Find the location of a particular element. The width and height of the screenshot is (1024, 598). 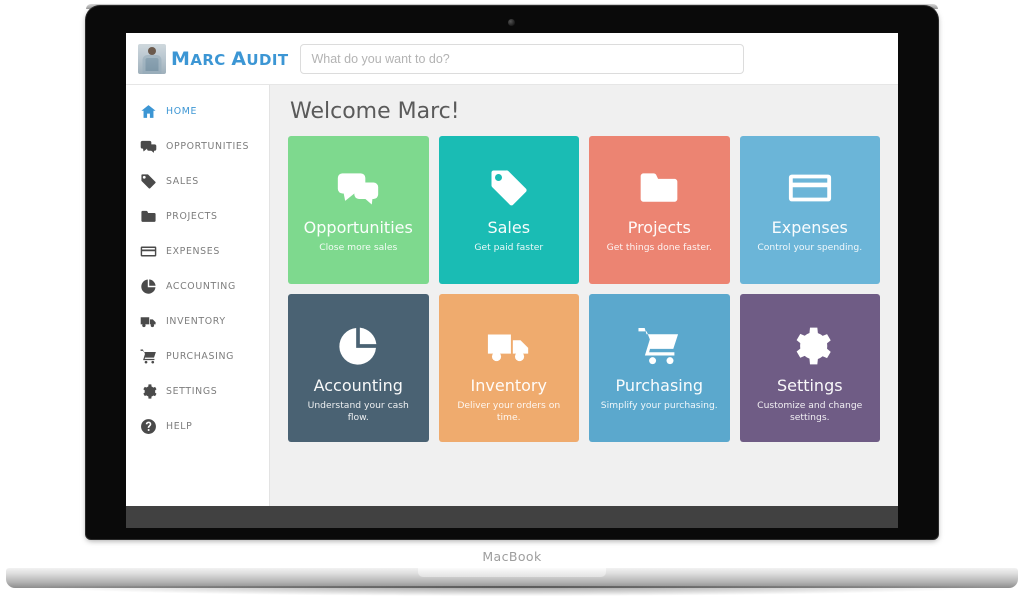

tile-purchasing: Purchasing Simplify your purchasing. is located at coordinates (659, 368).